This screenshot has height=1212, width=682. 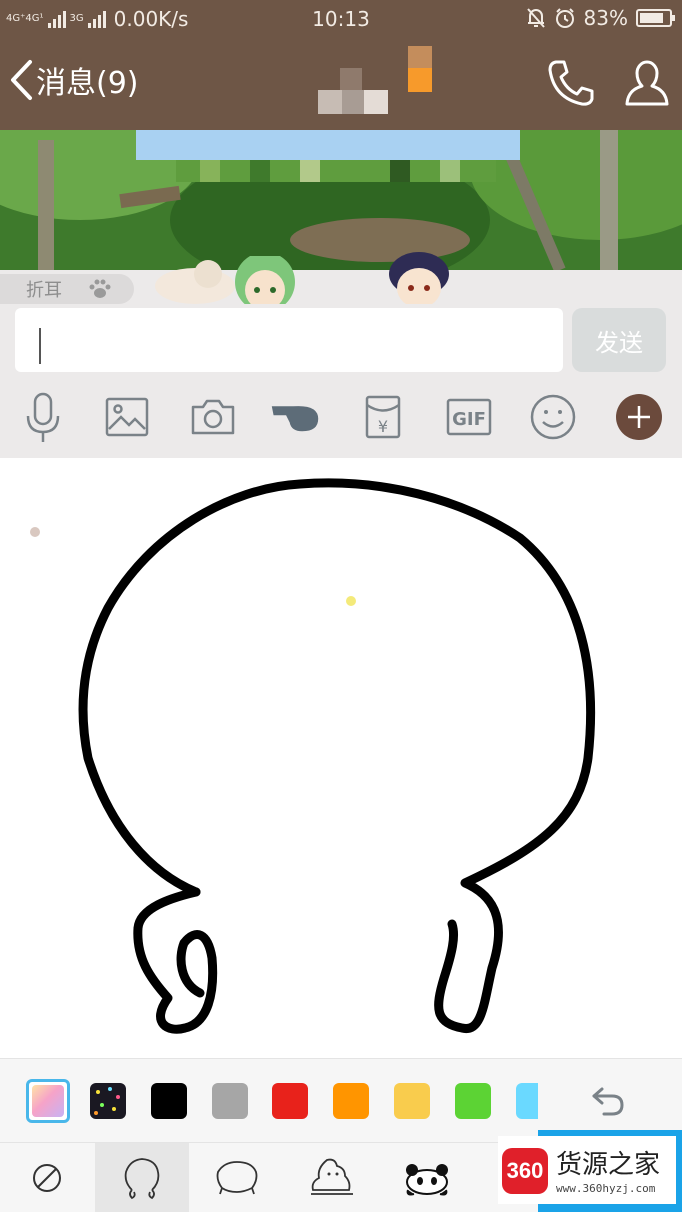 I want to click on orange-color-swatch, so click(x=351, y=1101).